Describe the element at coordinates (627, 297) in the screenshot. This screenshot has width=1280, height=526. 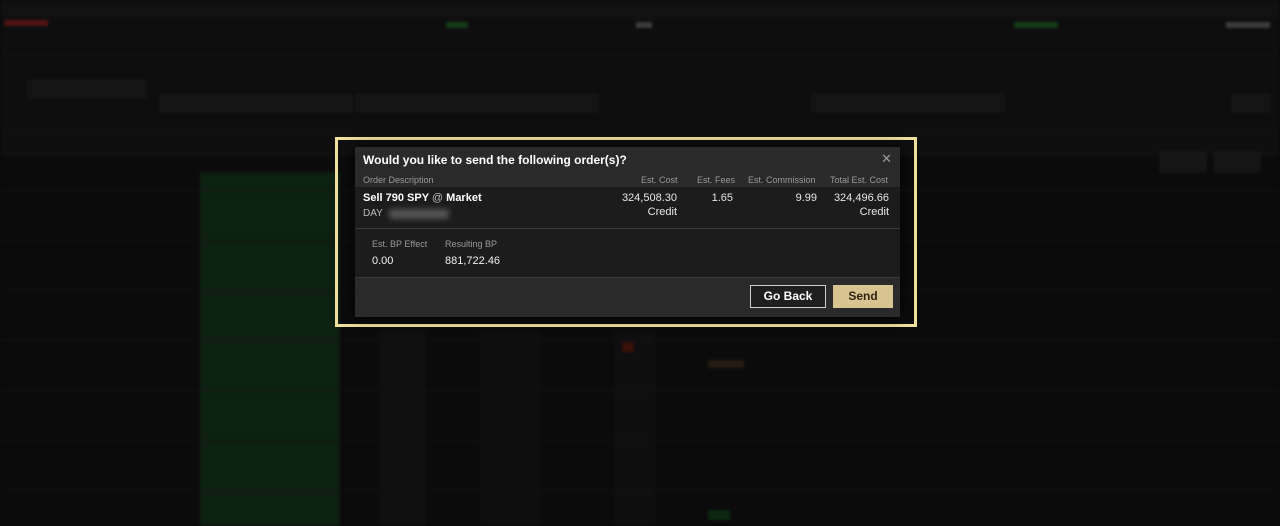
I see `dialog-footer: Go Back Send` at that location.